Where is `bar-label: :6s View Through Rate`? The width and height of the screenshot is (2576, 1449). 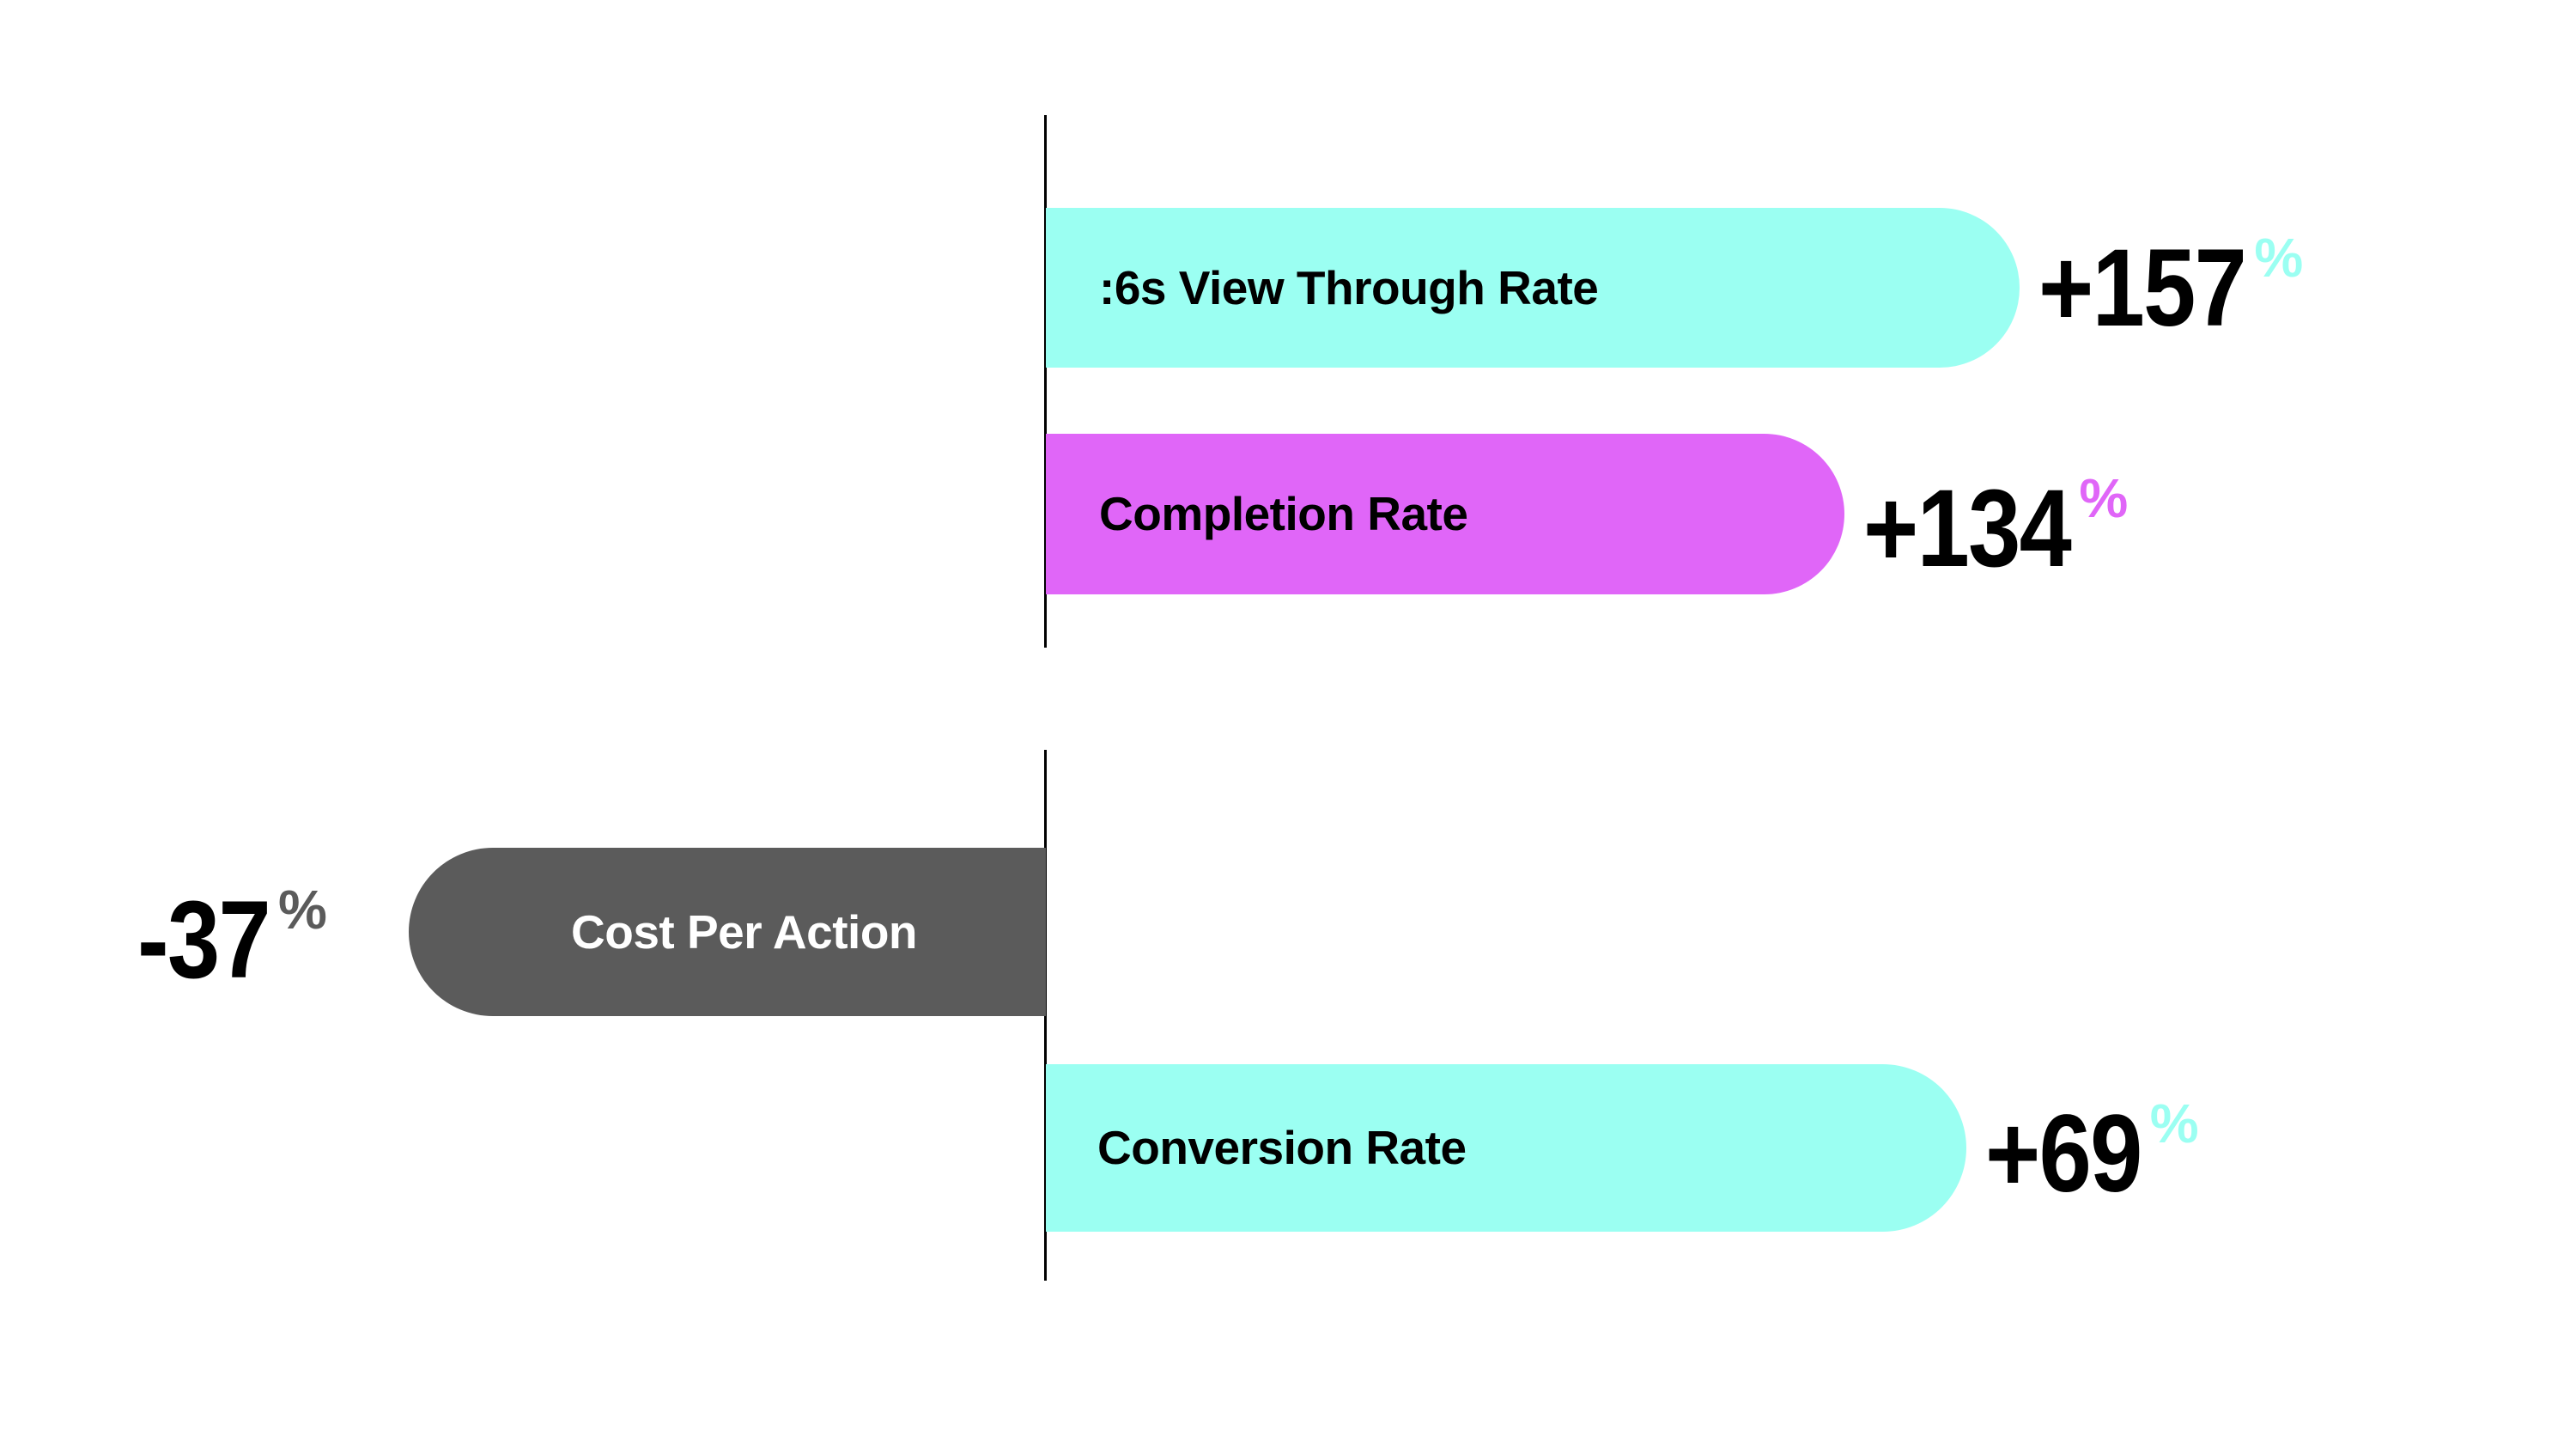 bar-label: :6s View Through Rate is located at coordinates (1349, 287).